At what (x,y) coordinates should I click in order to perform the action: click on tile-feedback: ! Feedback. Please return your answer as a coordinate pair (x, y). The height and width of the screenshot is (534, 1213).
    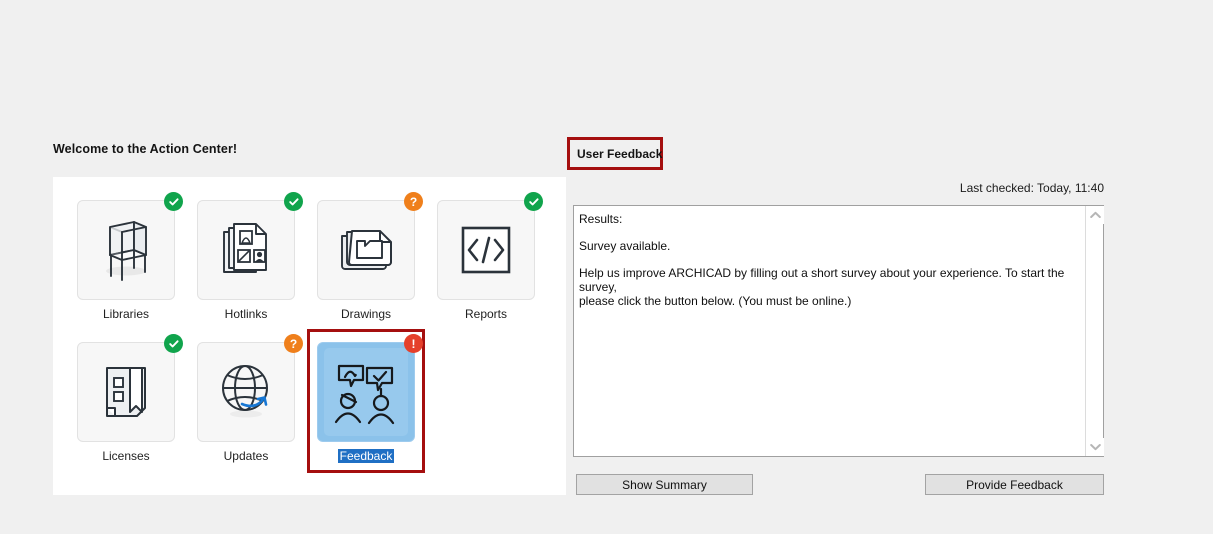
    Looking at the image, I should click on (366, 401).